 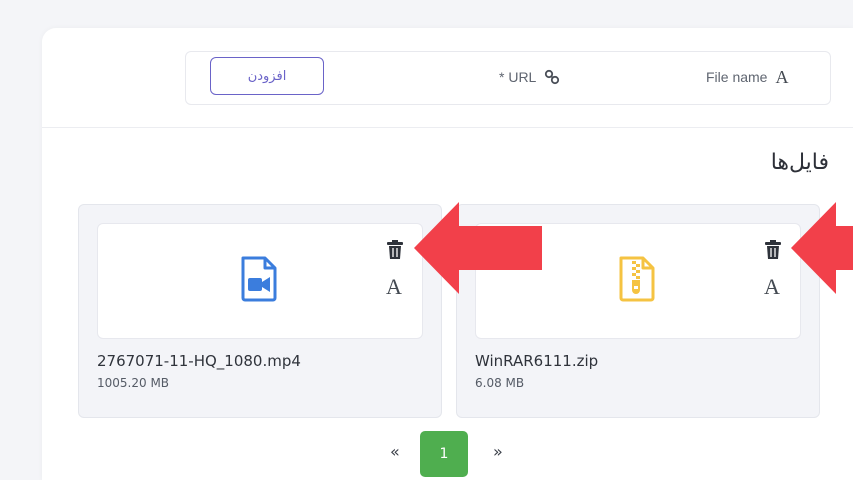 What do you see at coordinates (444, 454) in the screenshot?
I see `pagination-page-current: 1` at bounding box center [444, 454].